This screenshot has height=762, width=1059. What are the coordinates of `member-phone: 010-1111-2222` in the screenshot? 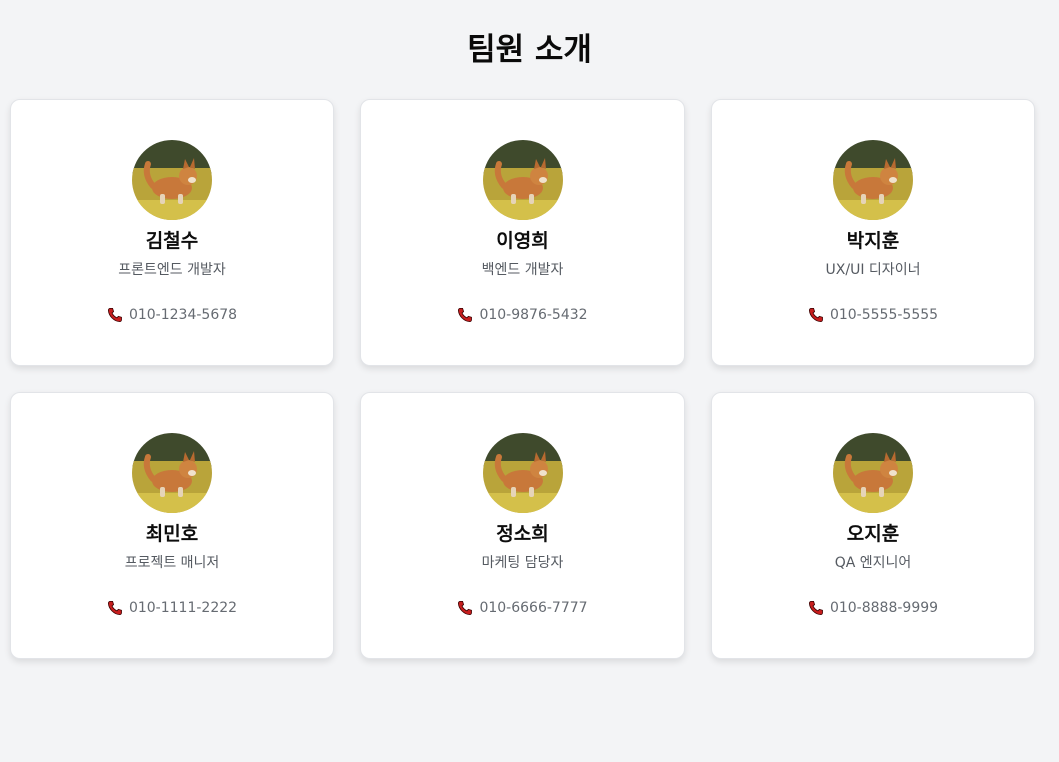 It's located at (172, 608).